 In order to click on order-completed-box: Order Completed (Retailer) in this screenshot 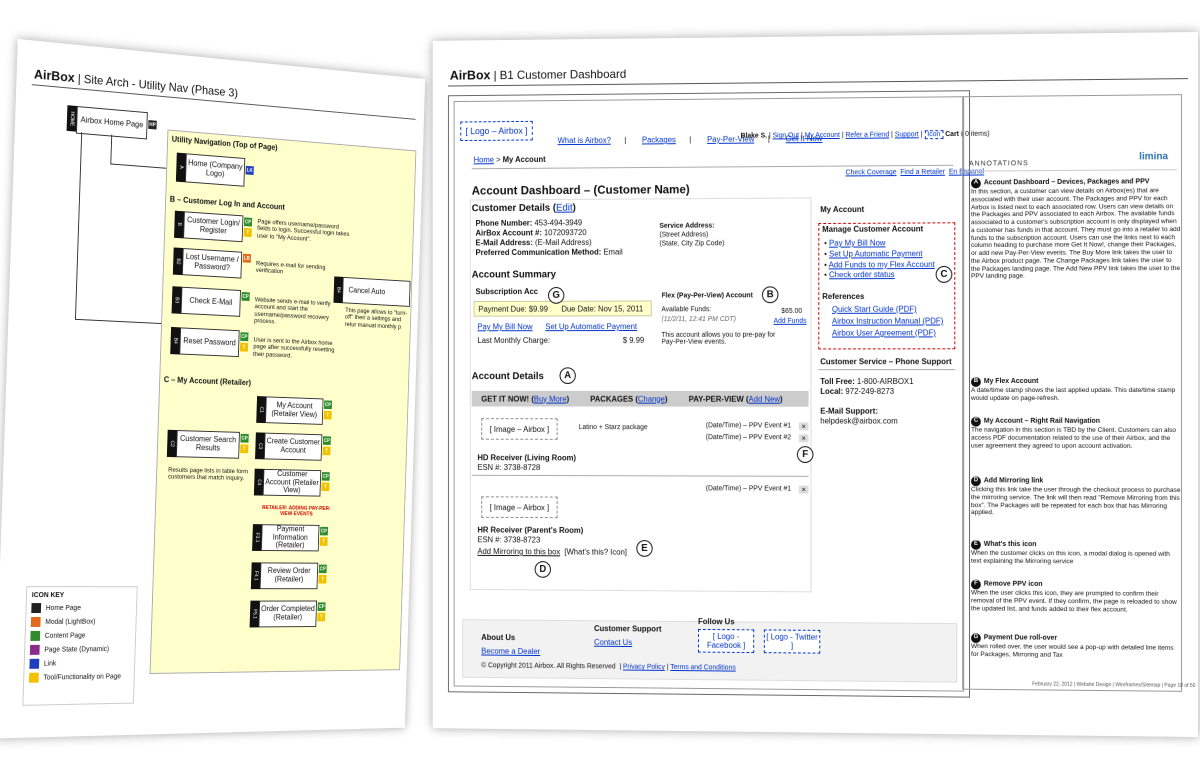, I will do `click(288, 614)`.